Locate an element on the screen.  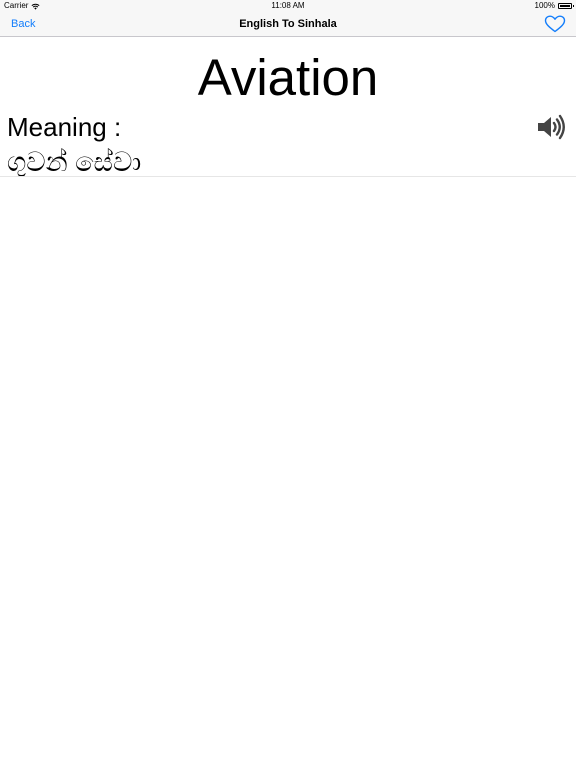
word-title: Aviation is located at coordinates (288, 77).